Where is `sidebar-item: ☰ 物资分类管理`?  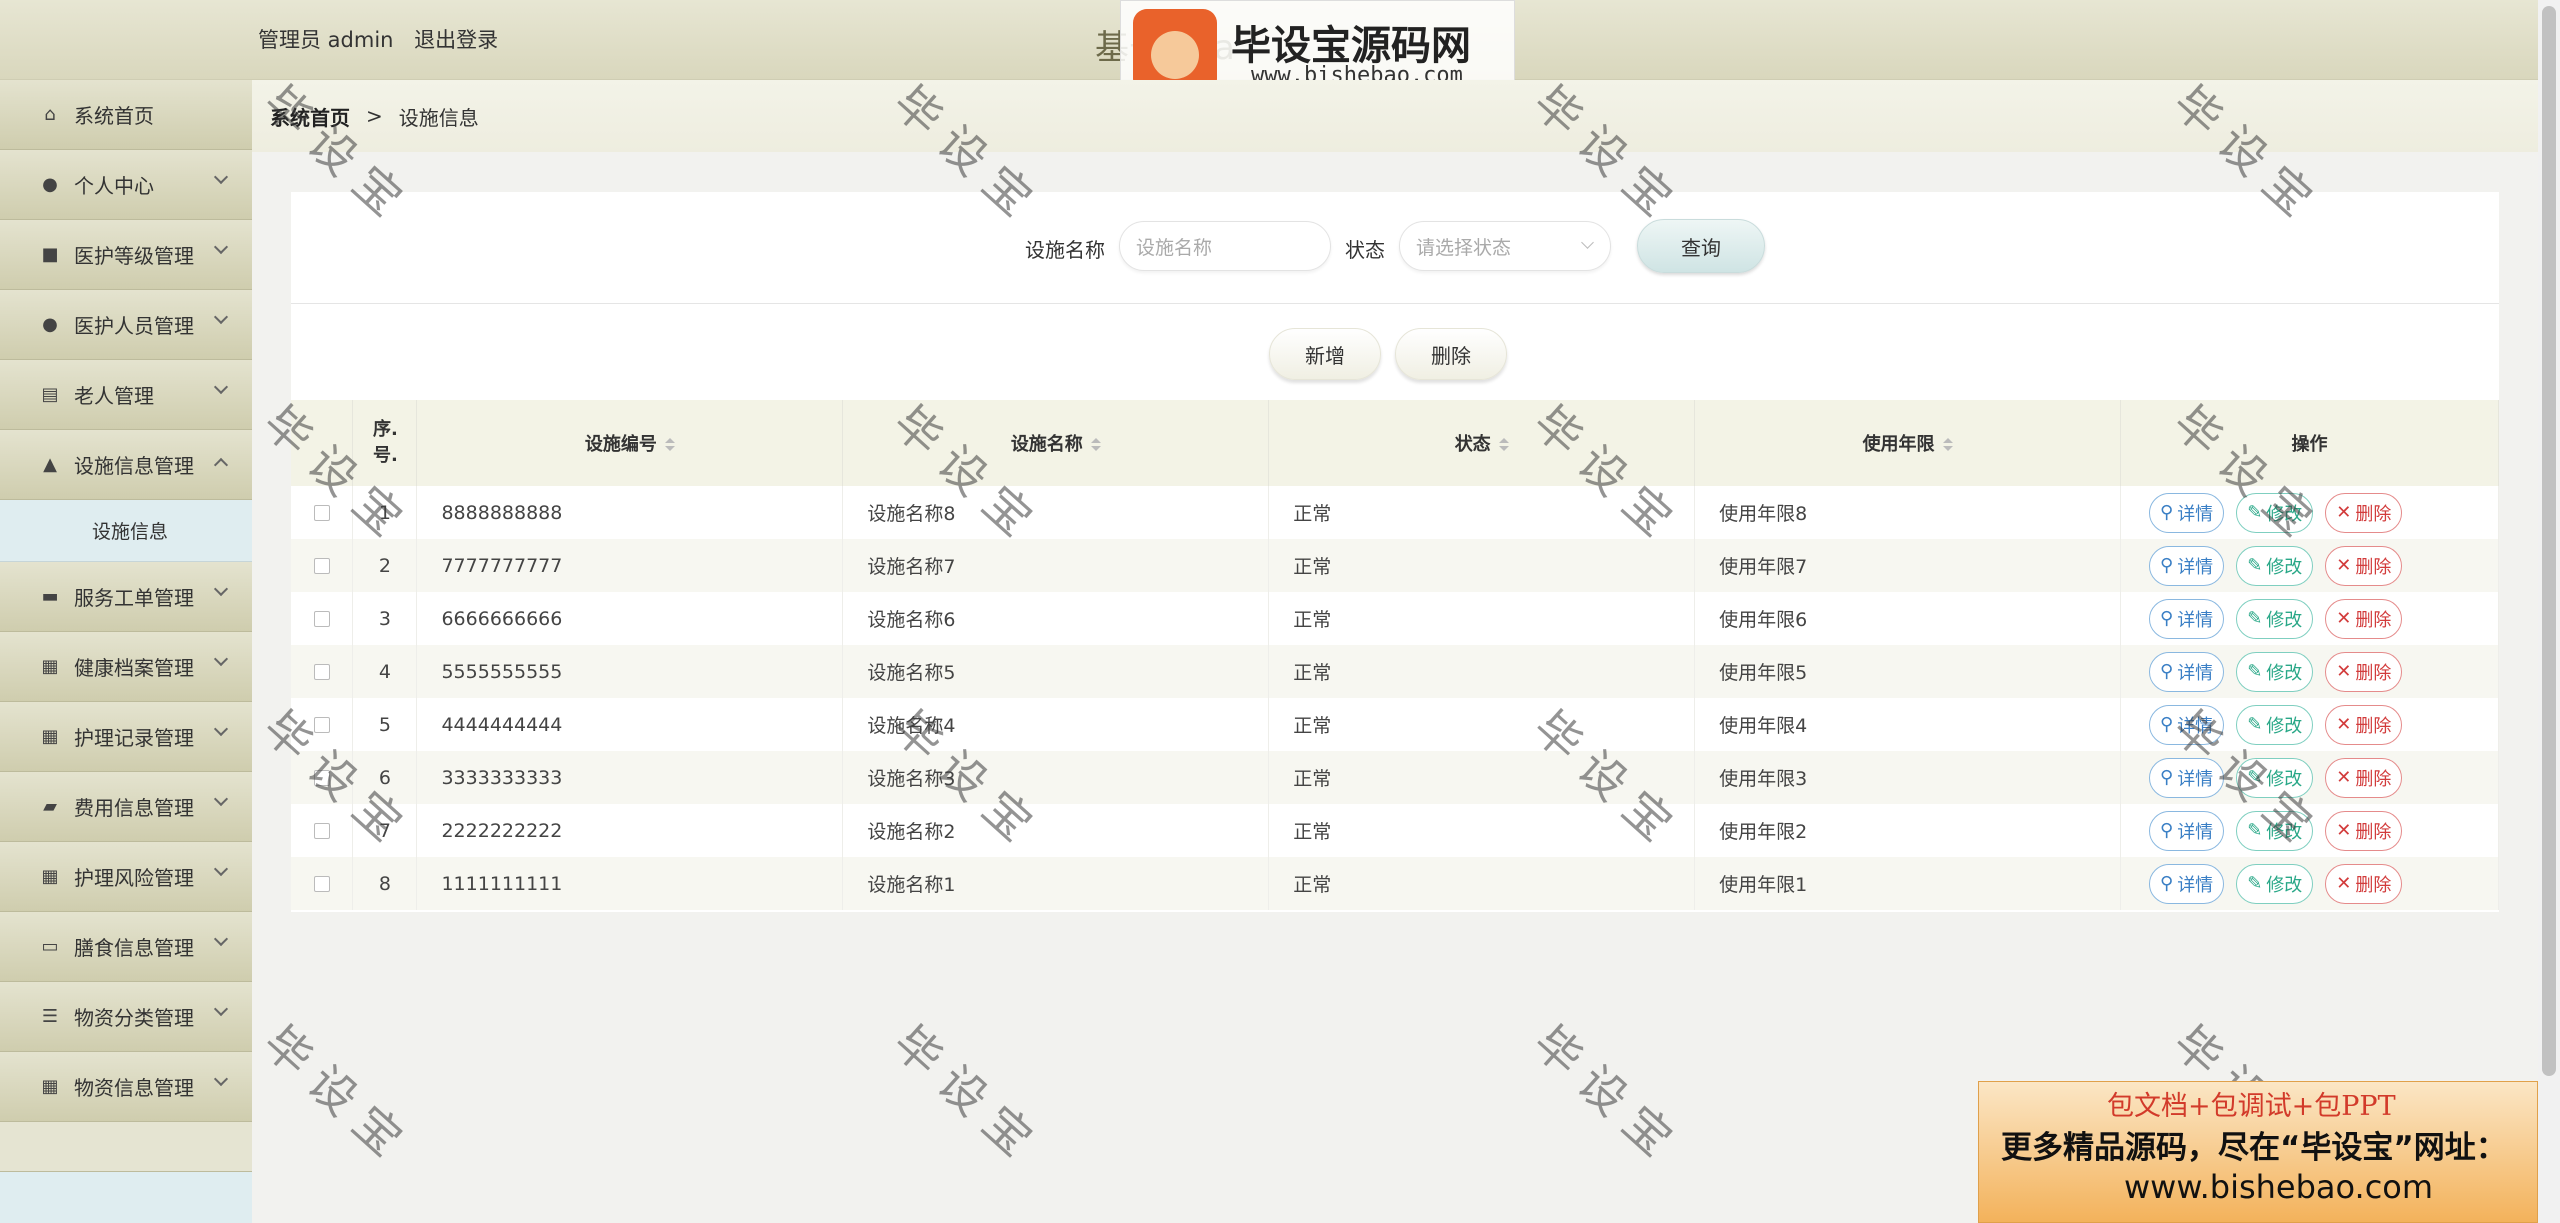
sidebar-item: ☰ 物资分类管理 is located at coordinates (126, 1017).